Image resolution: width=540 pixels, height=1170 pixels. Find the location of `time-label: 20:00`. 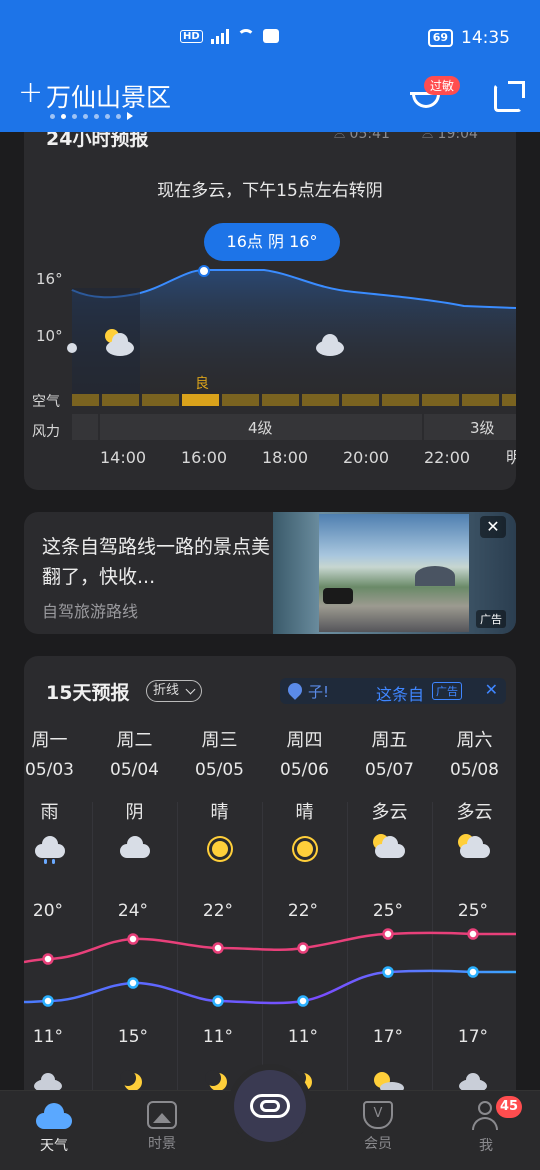

time-label: 20:00 is located at coordinates (366, 457).